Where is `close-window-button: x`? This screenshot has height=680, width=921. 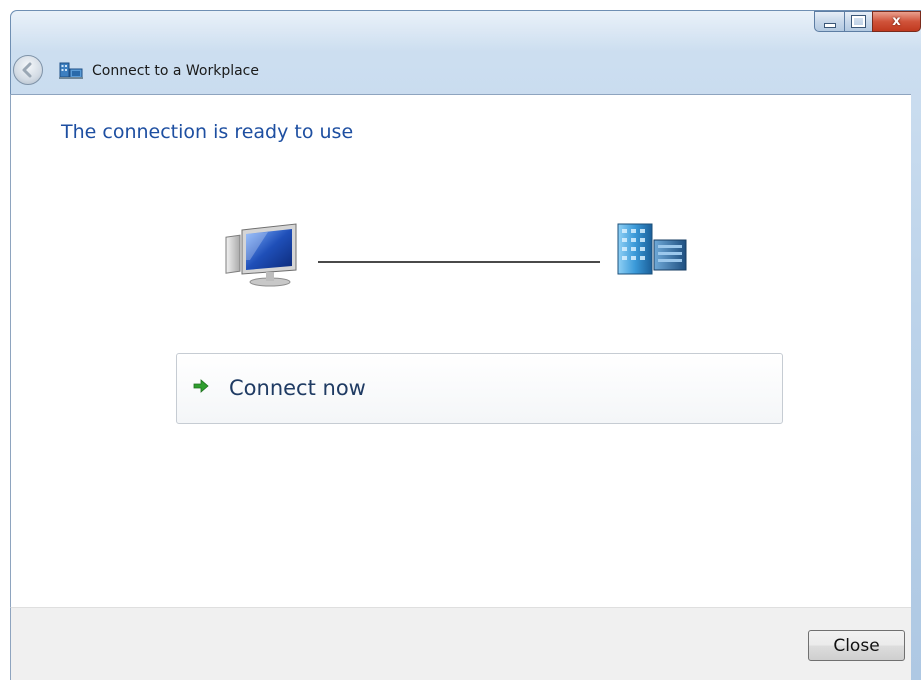 close-window-button: x is located at coordinates (896, 21).